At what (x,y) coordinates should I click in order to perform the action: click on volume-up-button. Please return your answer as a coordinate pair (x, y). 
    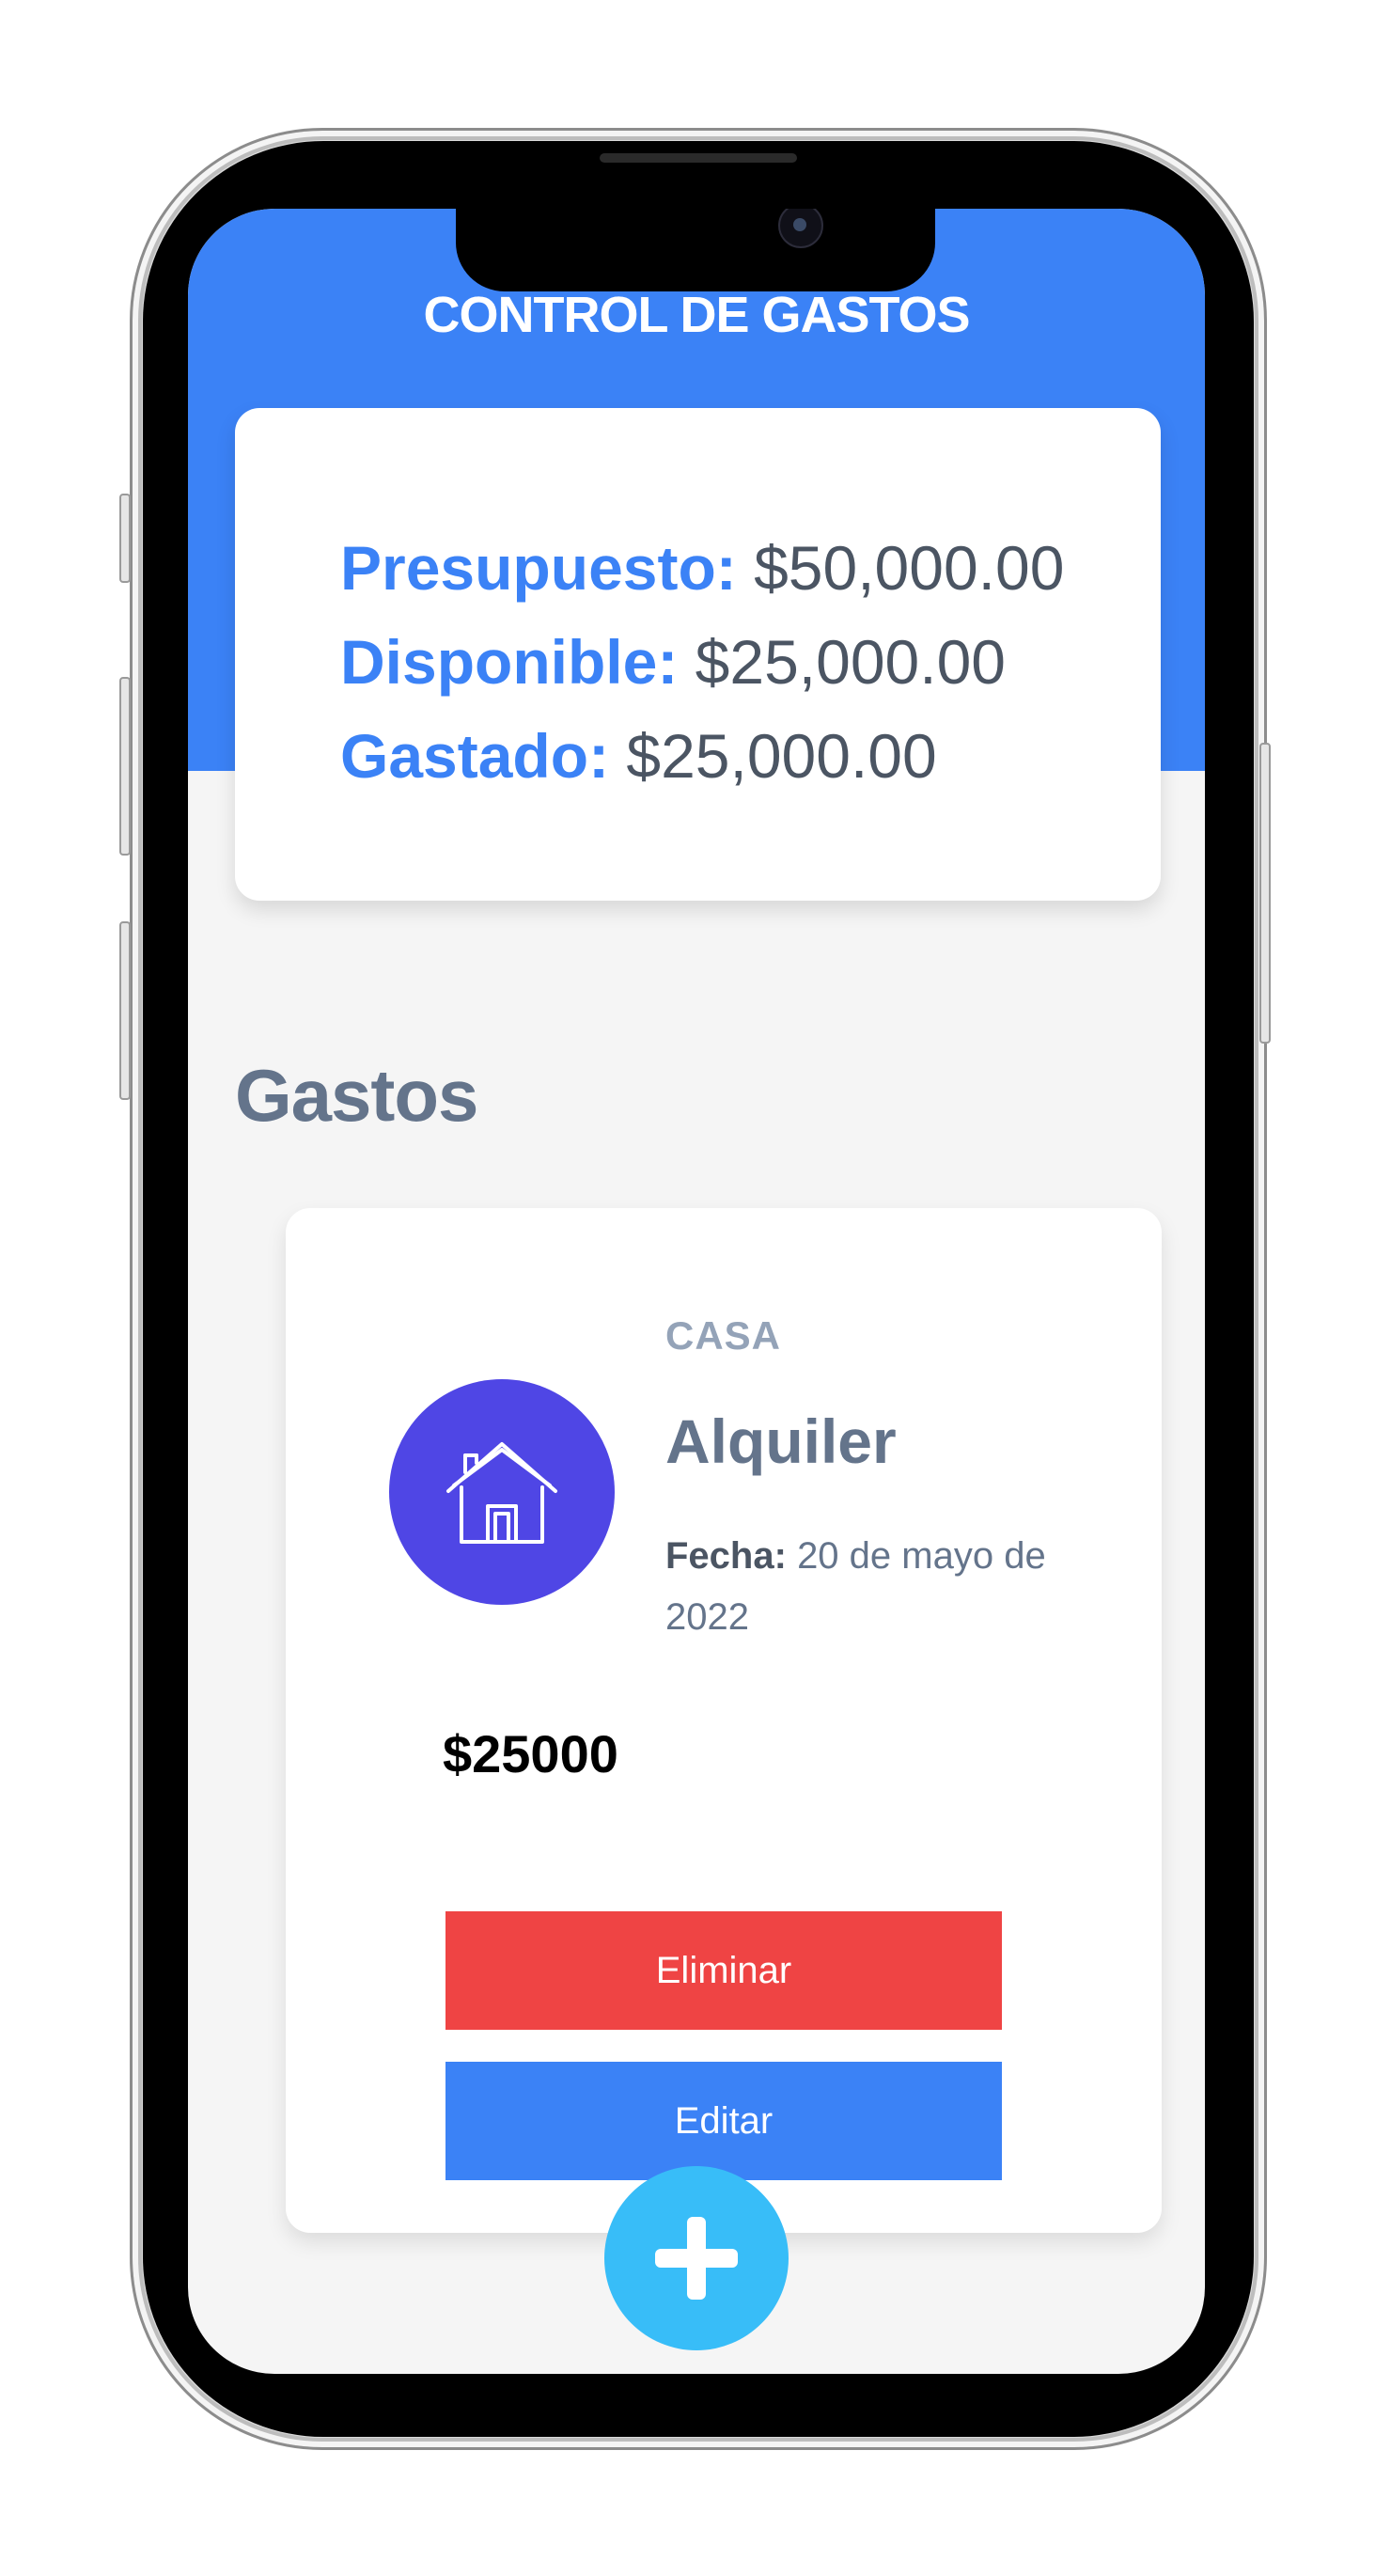
    Looking at the image, I should click on (125, 767).